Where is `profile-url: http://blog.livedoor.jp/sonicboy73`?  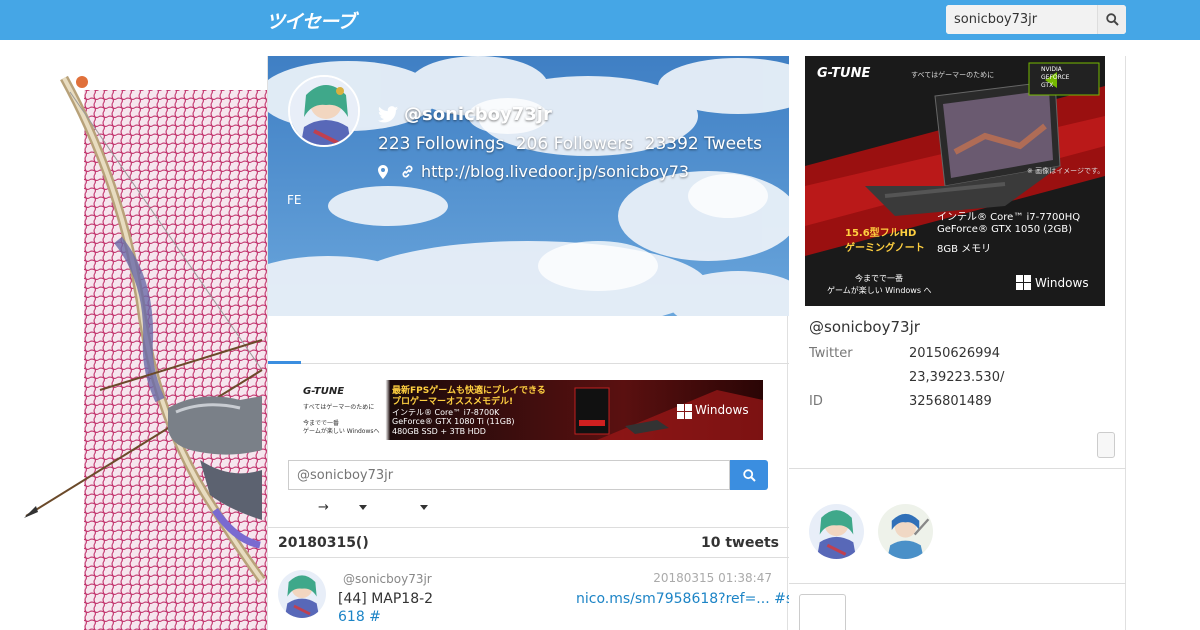 profile-url: http://blog.livedoor.jp/sonicboy73 is located at coordinates (555, 171).